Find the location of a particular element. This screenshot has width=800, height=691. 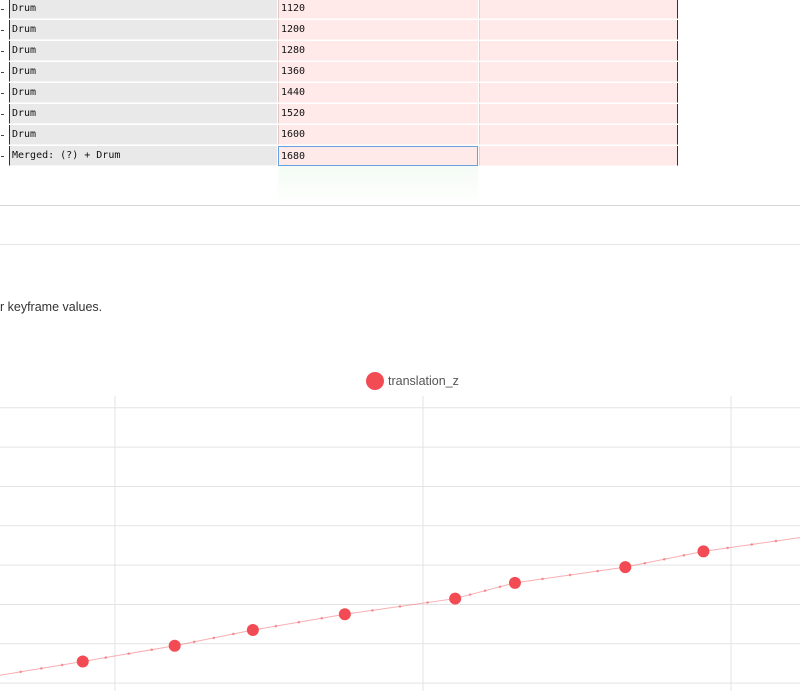

table-cell-shadow is located at coordinates (378, 186).